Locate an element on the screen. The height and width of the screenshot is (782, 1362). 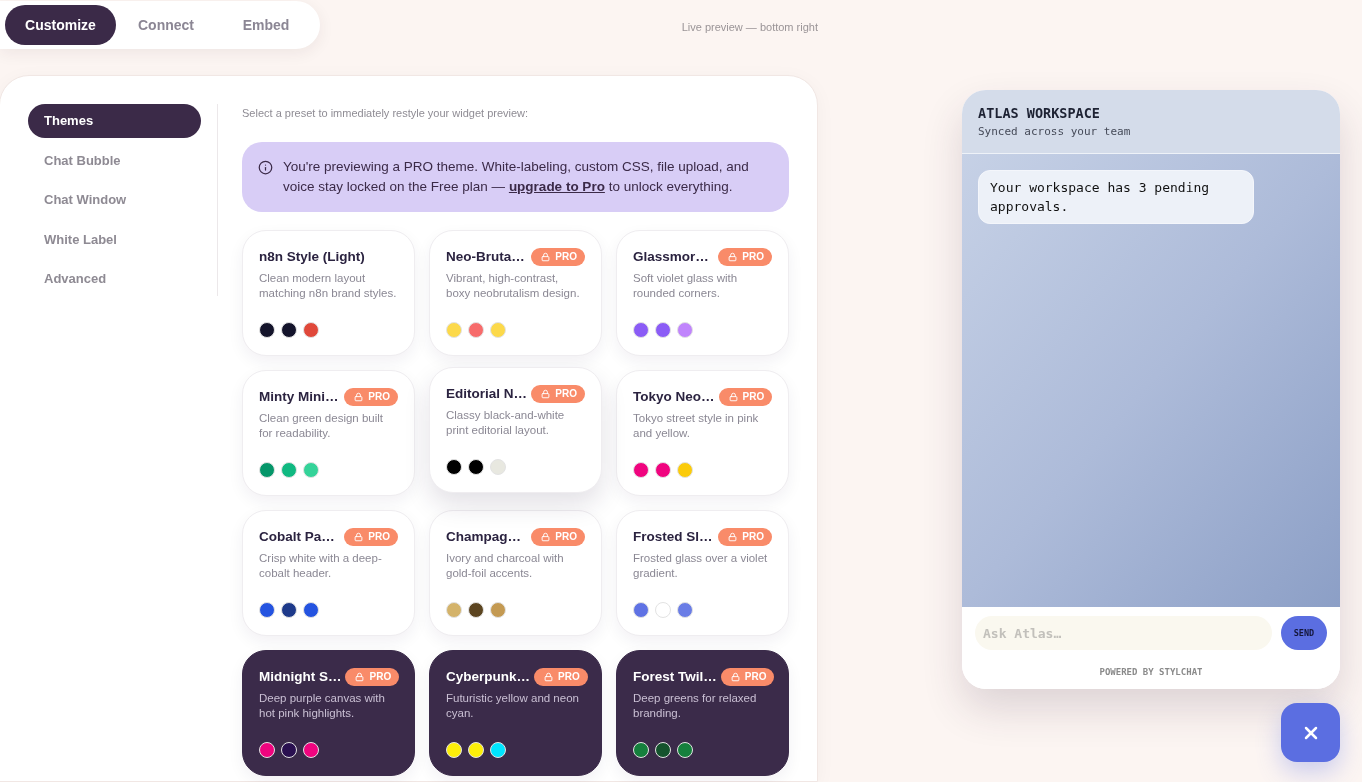
powered-by-text: POWERED BY STYLCHAT is located at coordinates (1151, 672).